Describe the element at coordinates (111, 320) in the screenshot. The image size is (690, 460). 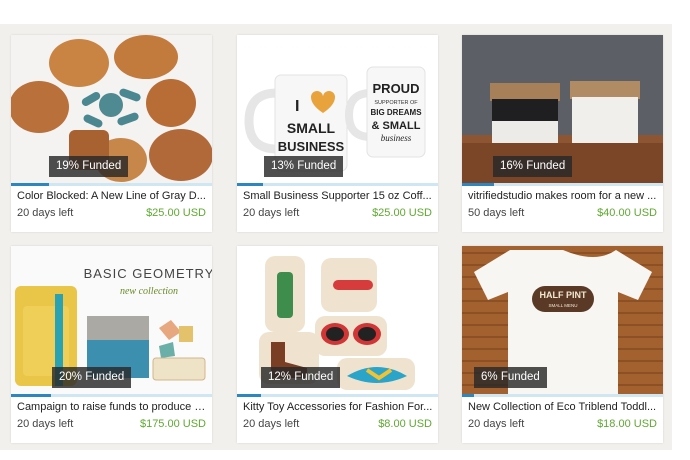
I see `campaign-image-bags: BASIC GEOMETRY new collection 20% Funded` at that location.